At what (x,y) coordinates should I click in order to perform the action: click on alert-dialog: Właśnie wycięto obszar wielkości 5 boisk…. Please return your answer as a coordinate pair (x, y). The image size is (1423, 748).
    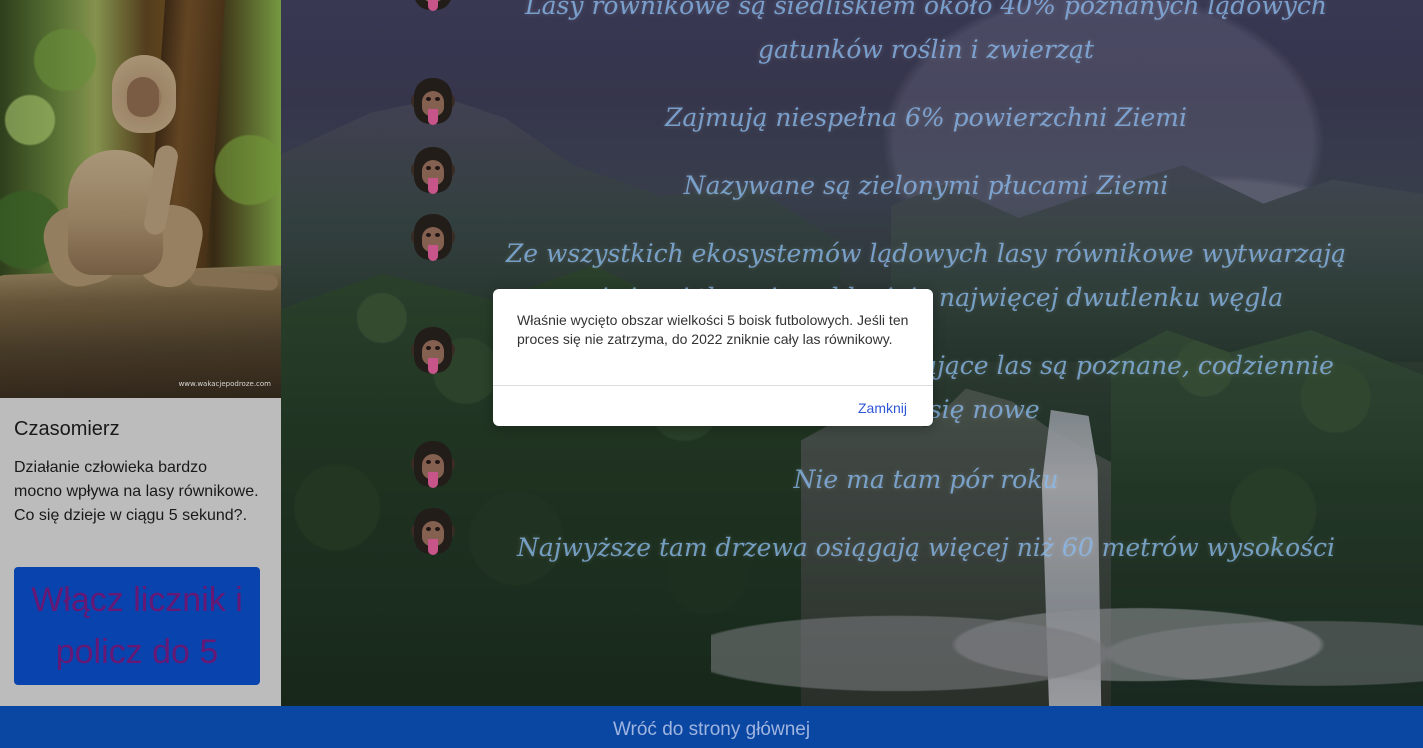
    Looking at the image, I should click on (713, 357).